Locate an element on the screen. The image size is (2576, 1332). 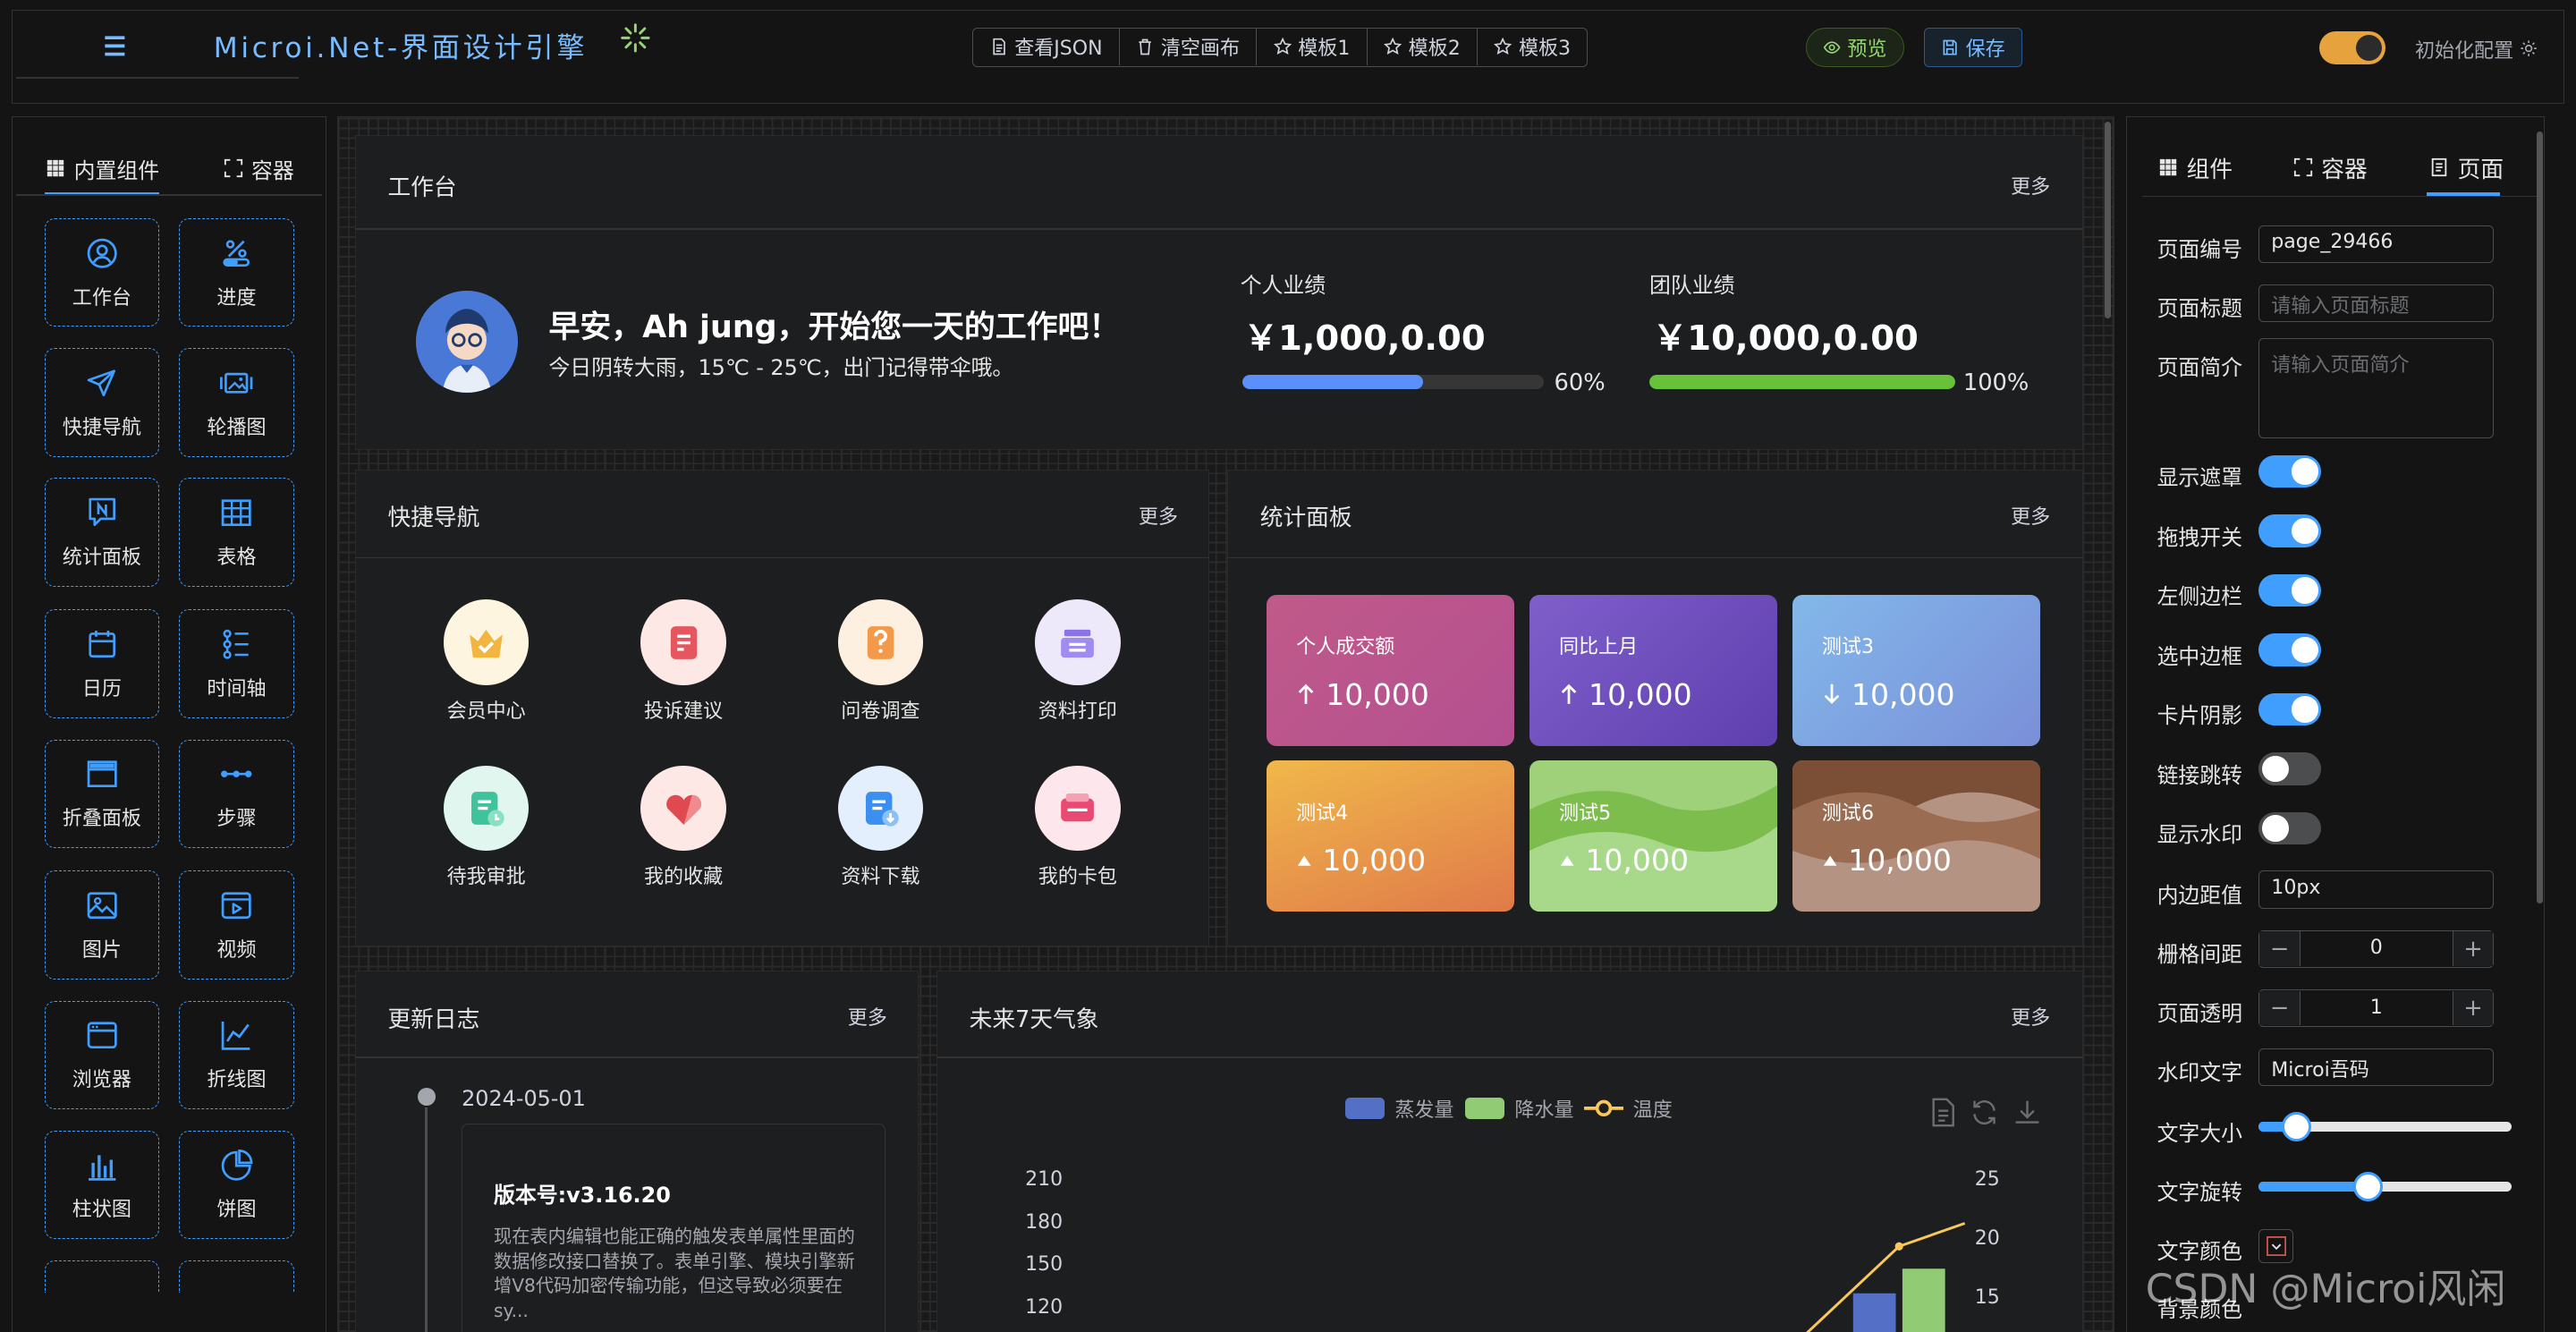
component-table: 表格 is located at coordinates (236, 532).